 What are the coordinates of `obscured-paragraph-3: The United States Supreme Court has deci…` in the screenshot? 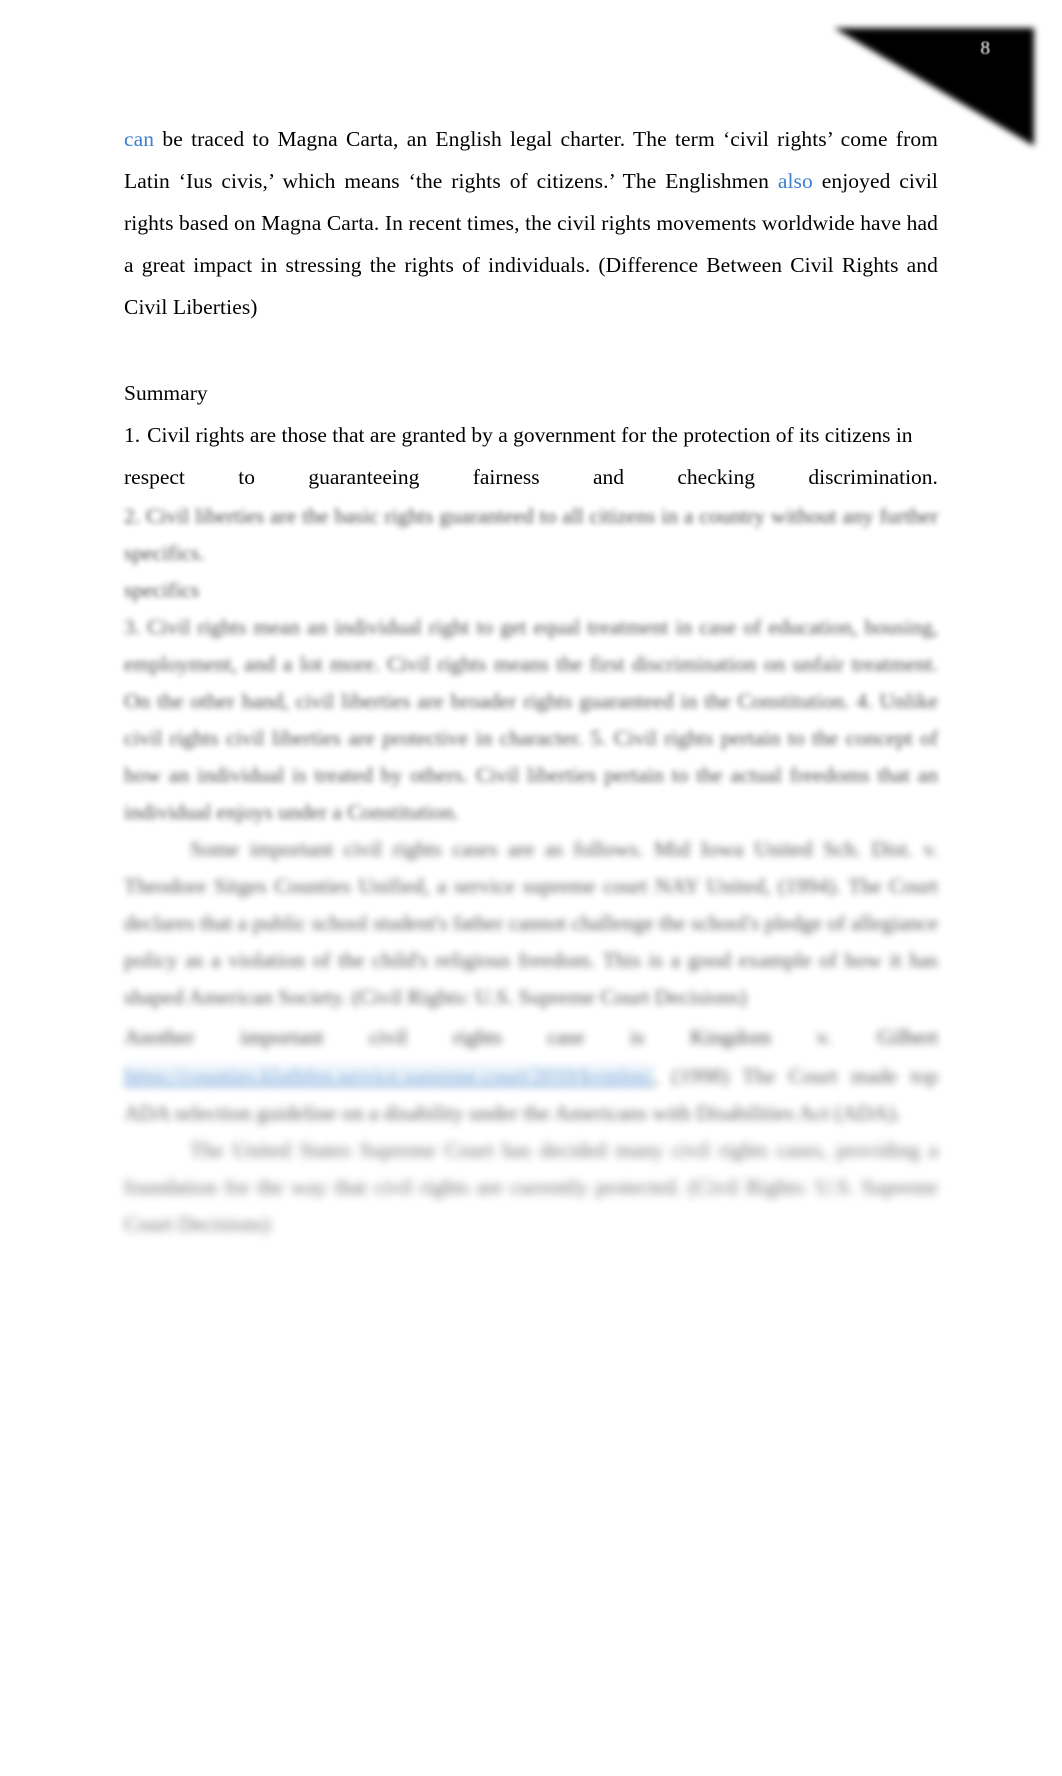 It's located at (531, 1187).